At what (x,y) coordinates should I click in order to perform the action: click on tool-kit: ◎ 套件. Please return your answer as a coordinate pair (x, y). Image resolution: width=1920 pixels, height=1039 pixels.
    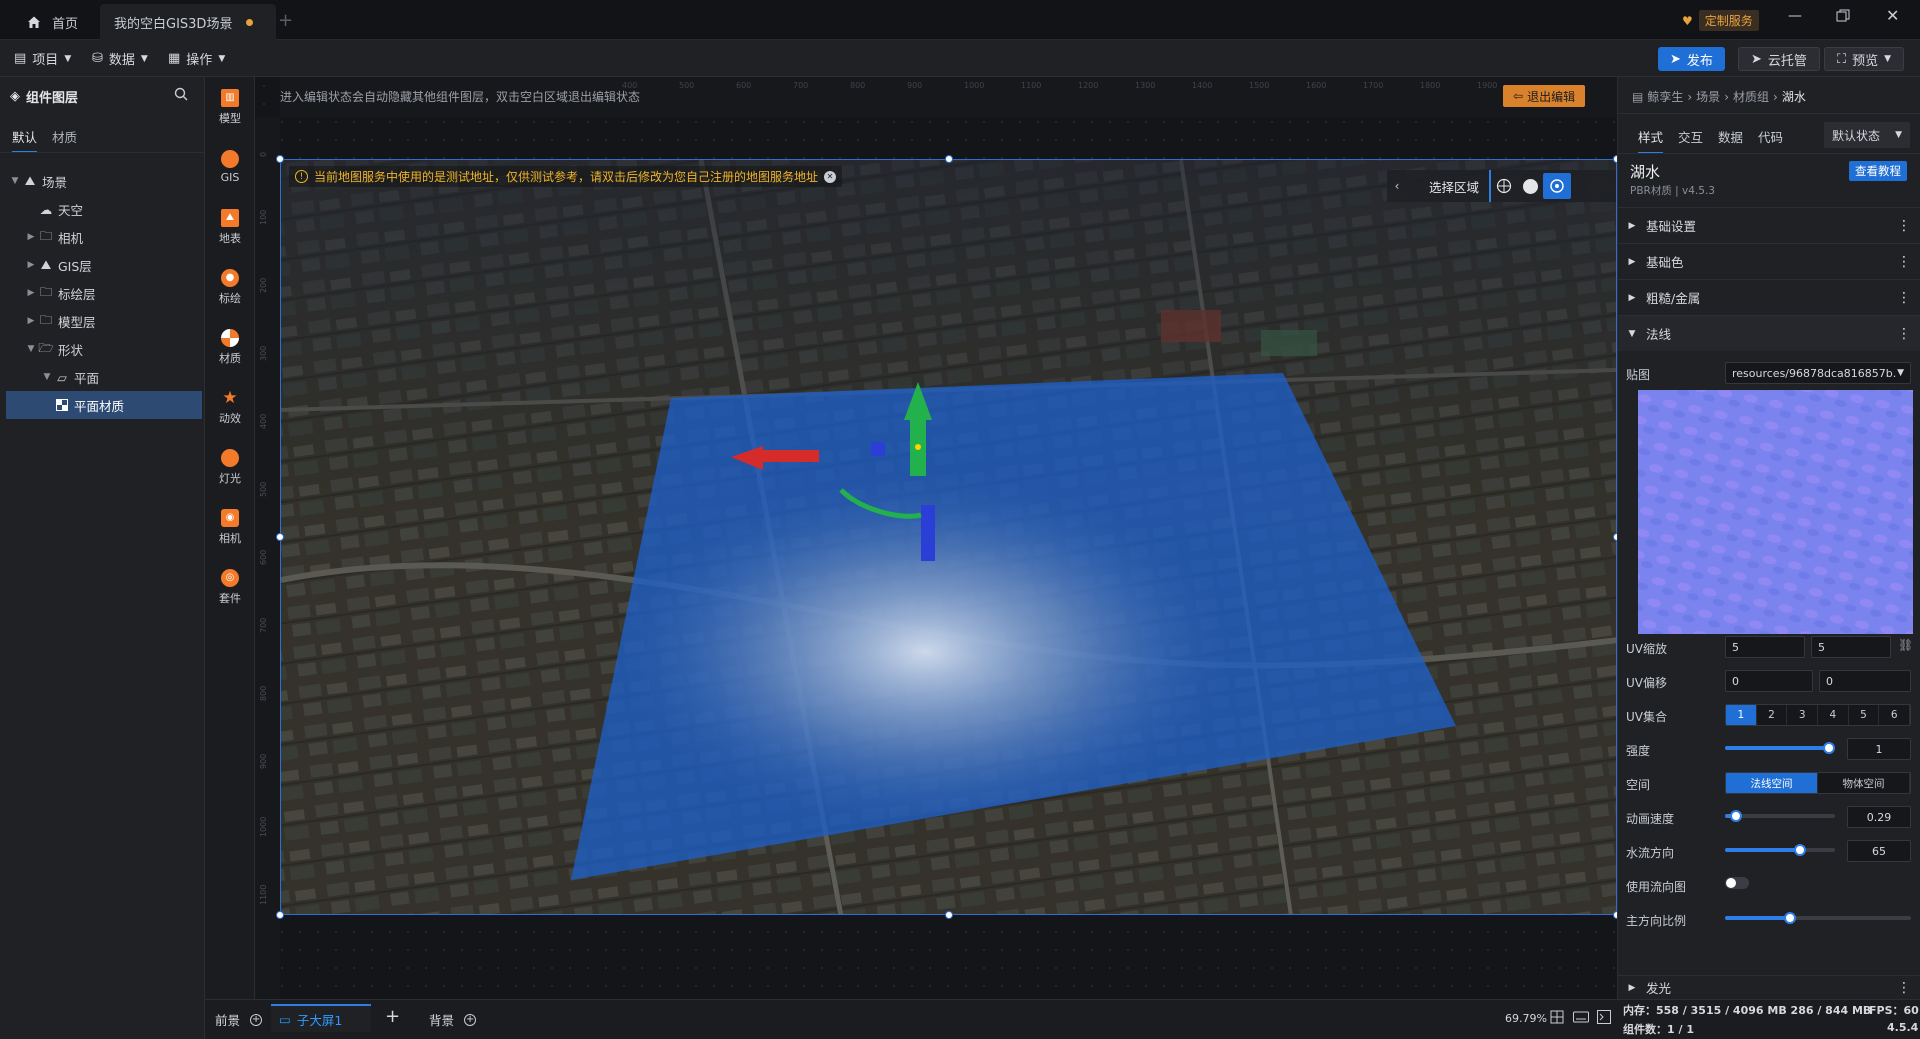
    Looking at the image, I should click on (230, 587).